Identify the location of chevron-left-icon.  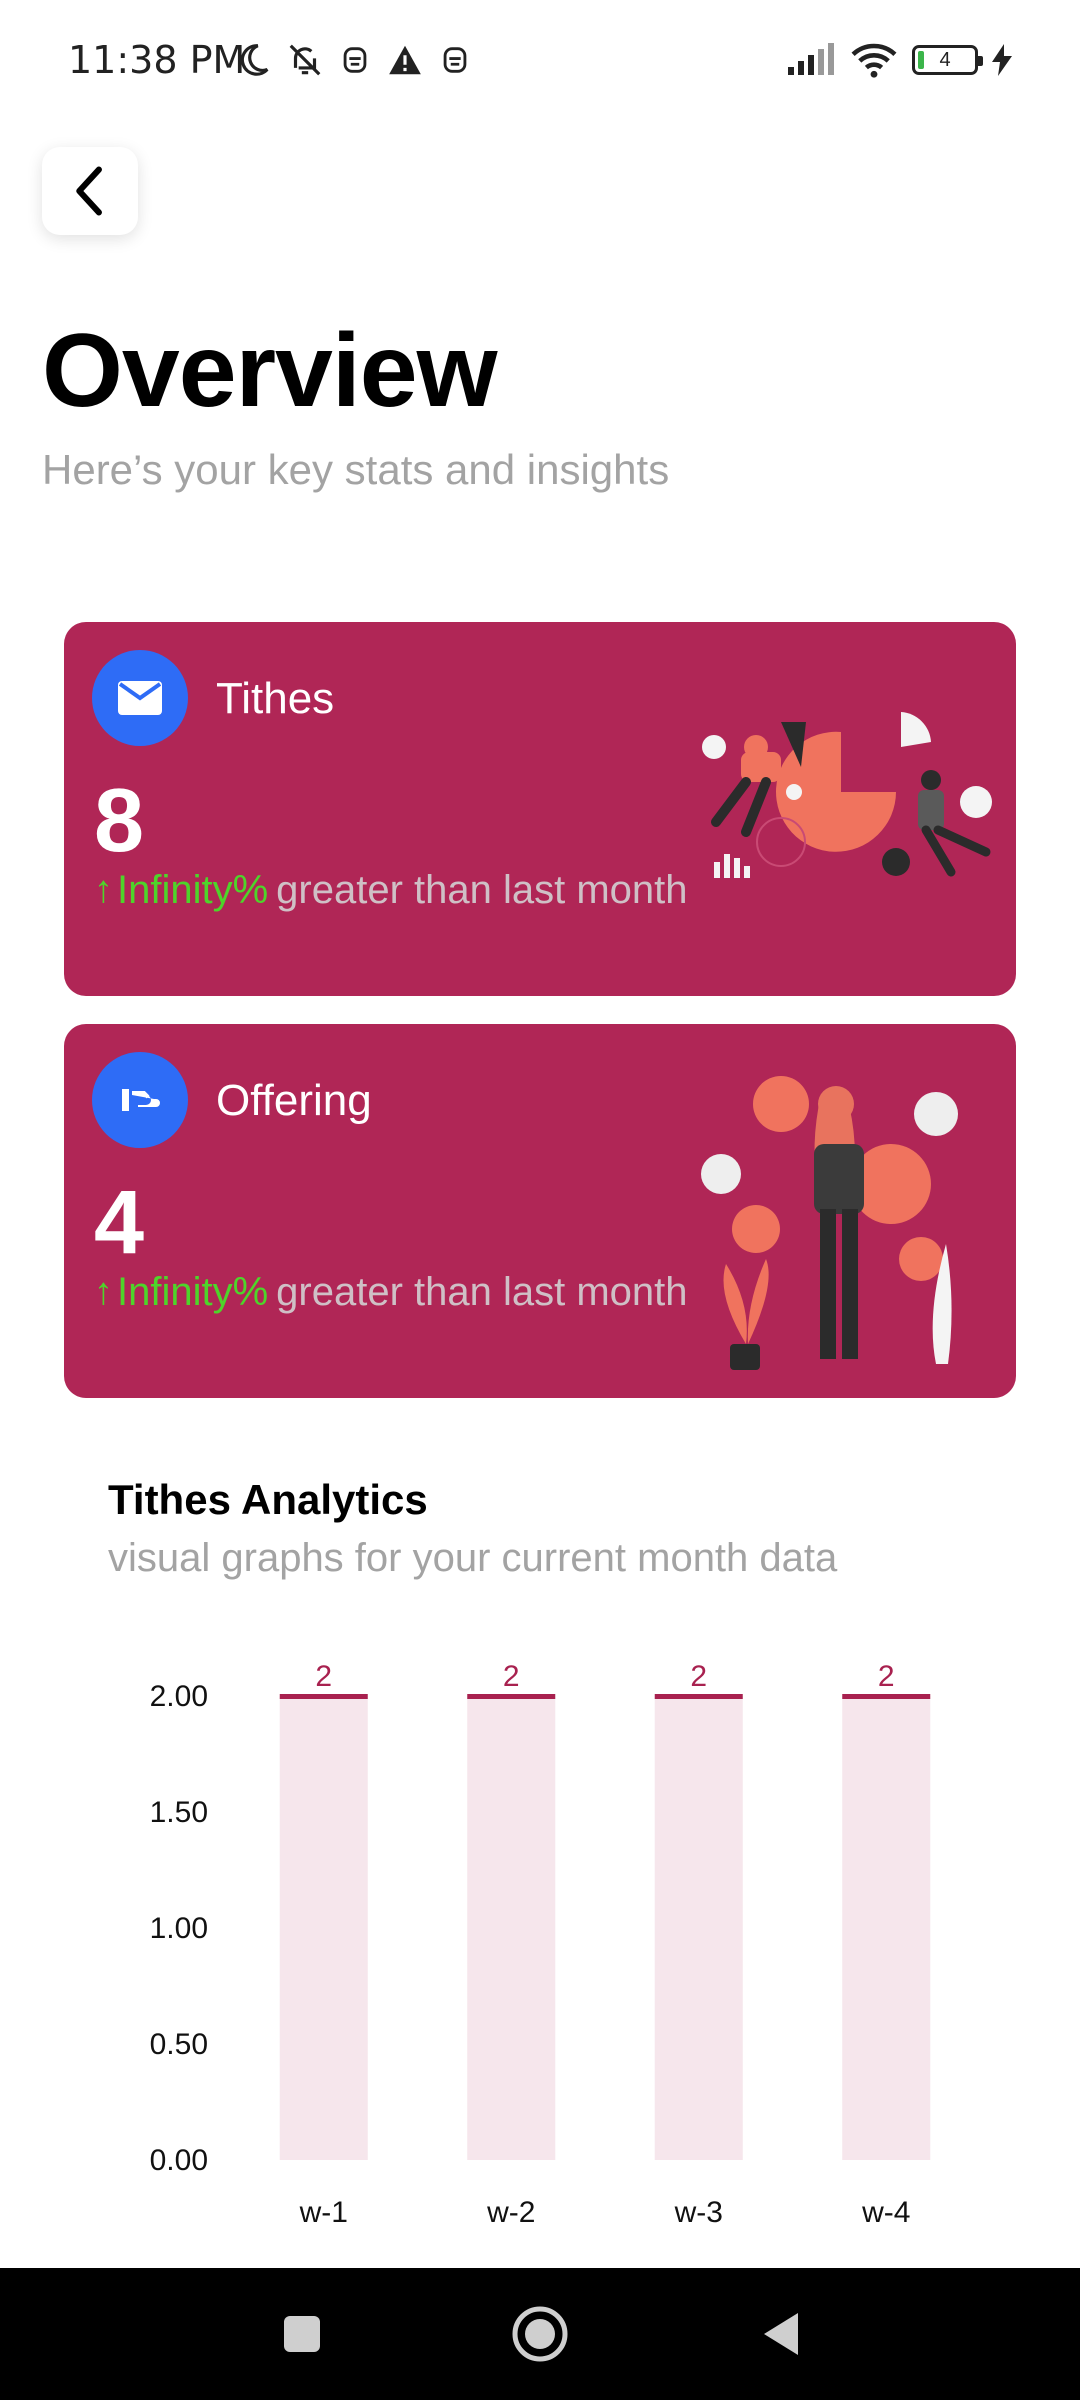
(89, 191).